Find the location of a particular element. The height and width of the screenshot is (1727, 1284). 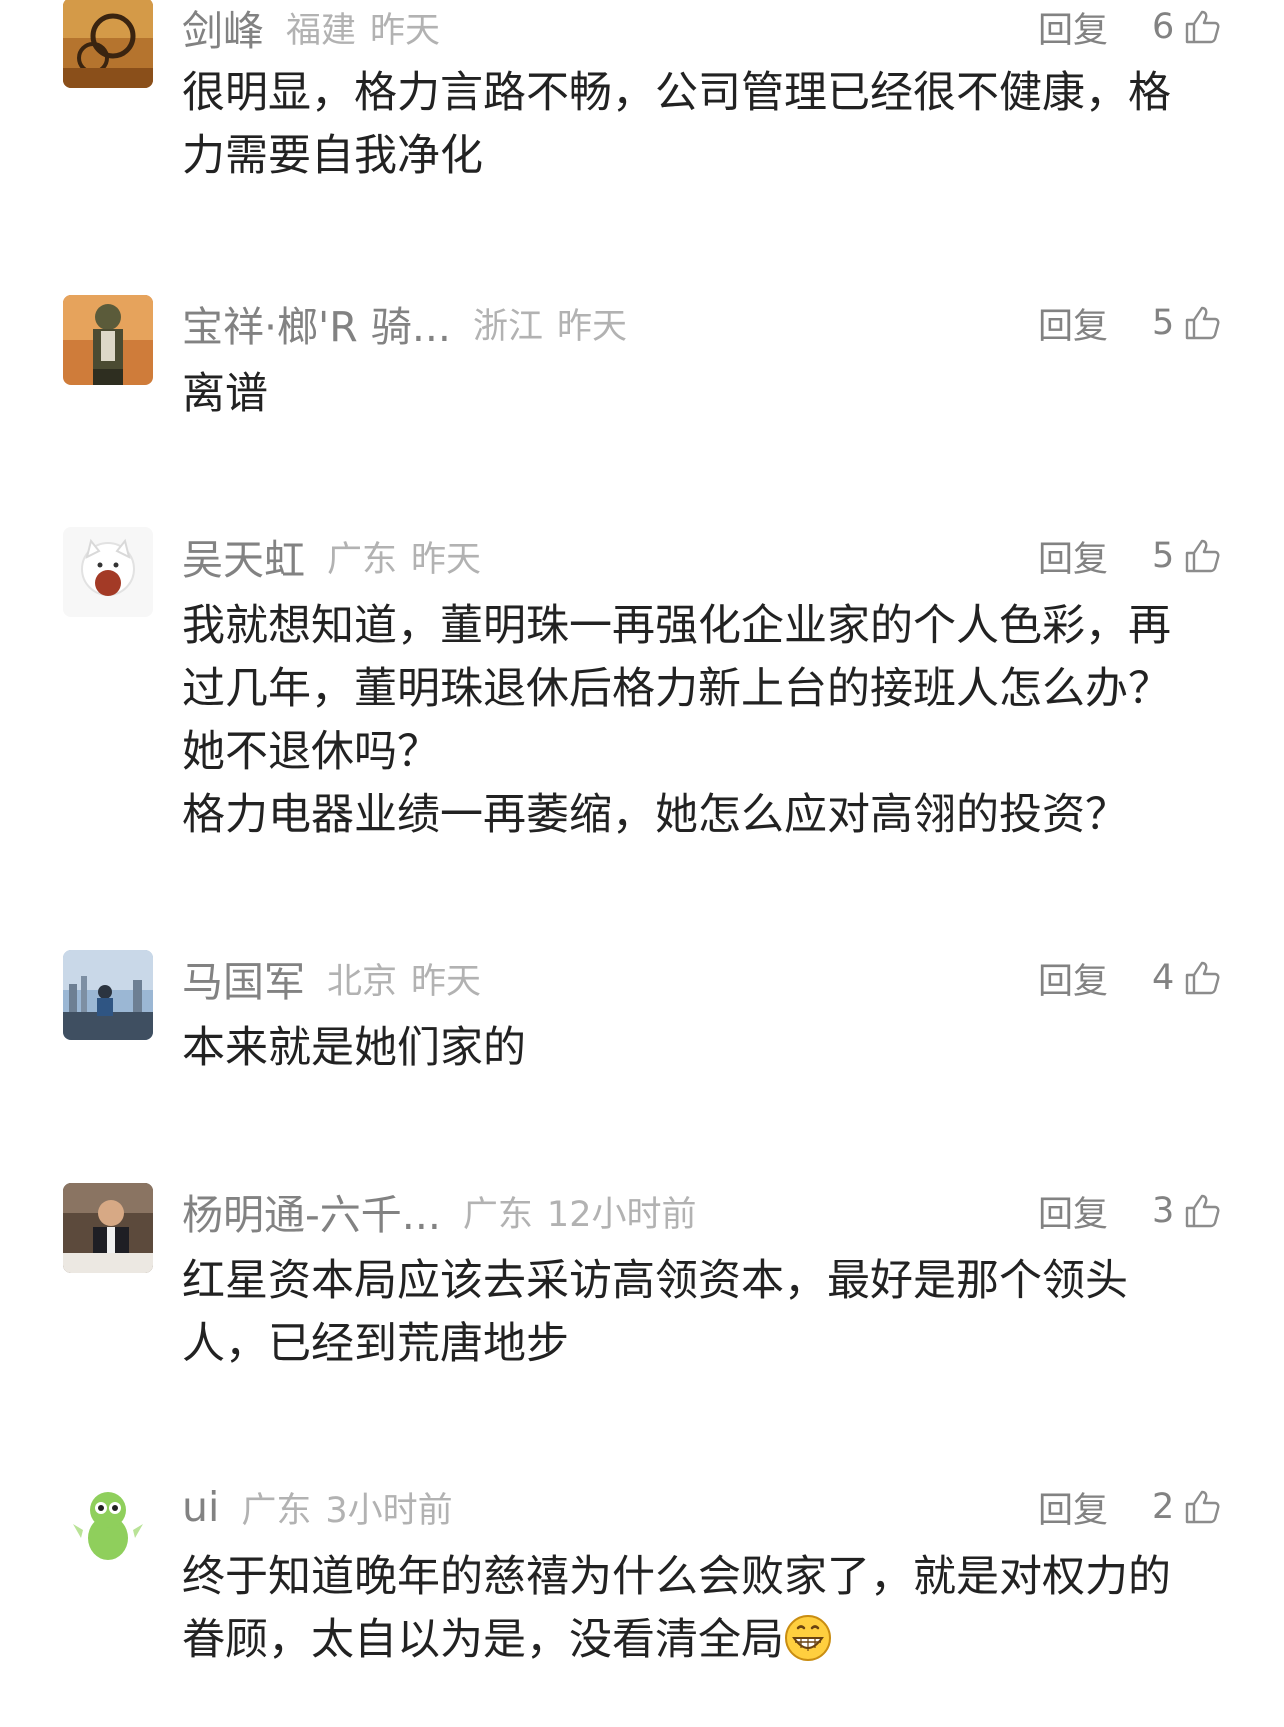

grinning-face-emoji is located at coordinates (808, 1638).